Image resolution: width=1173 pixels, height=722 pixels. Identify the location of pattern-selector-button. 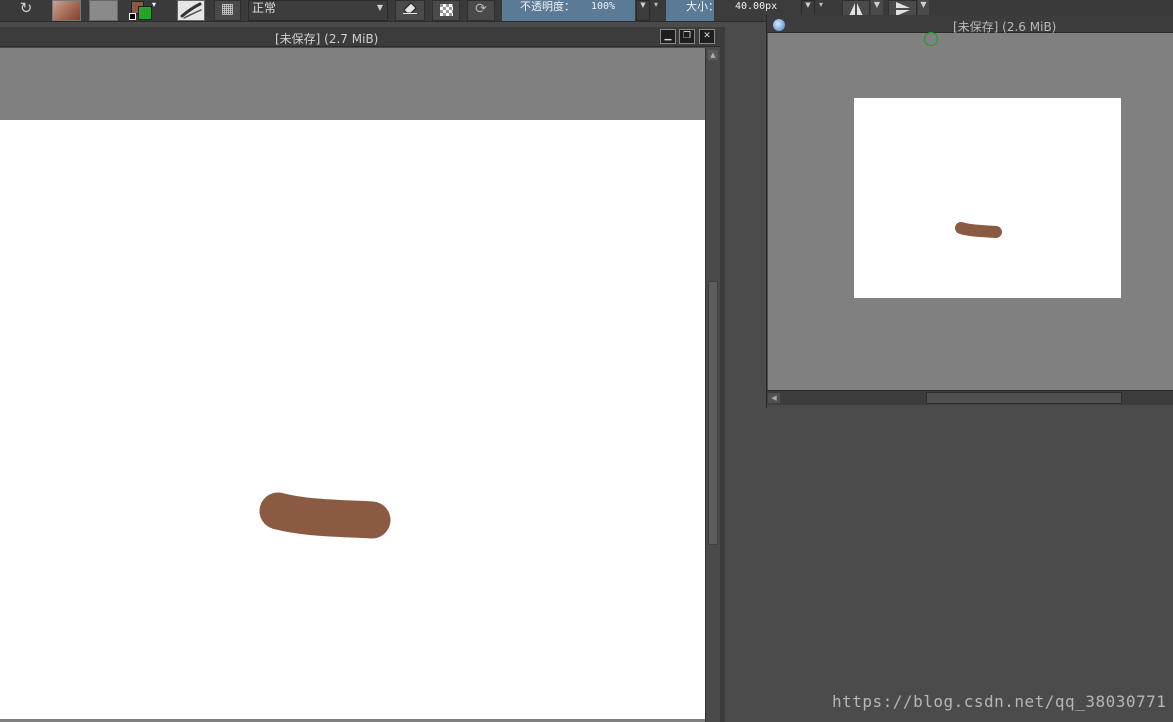
(103, 10).